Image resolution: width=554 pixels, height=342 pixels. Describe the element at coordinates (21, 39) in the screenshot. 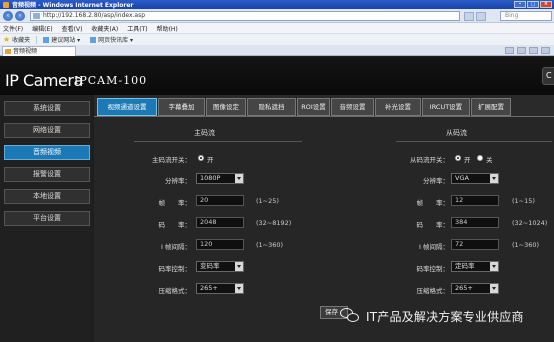

I see `favorites-label: 收藏夹` at that location.